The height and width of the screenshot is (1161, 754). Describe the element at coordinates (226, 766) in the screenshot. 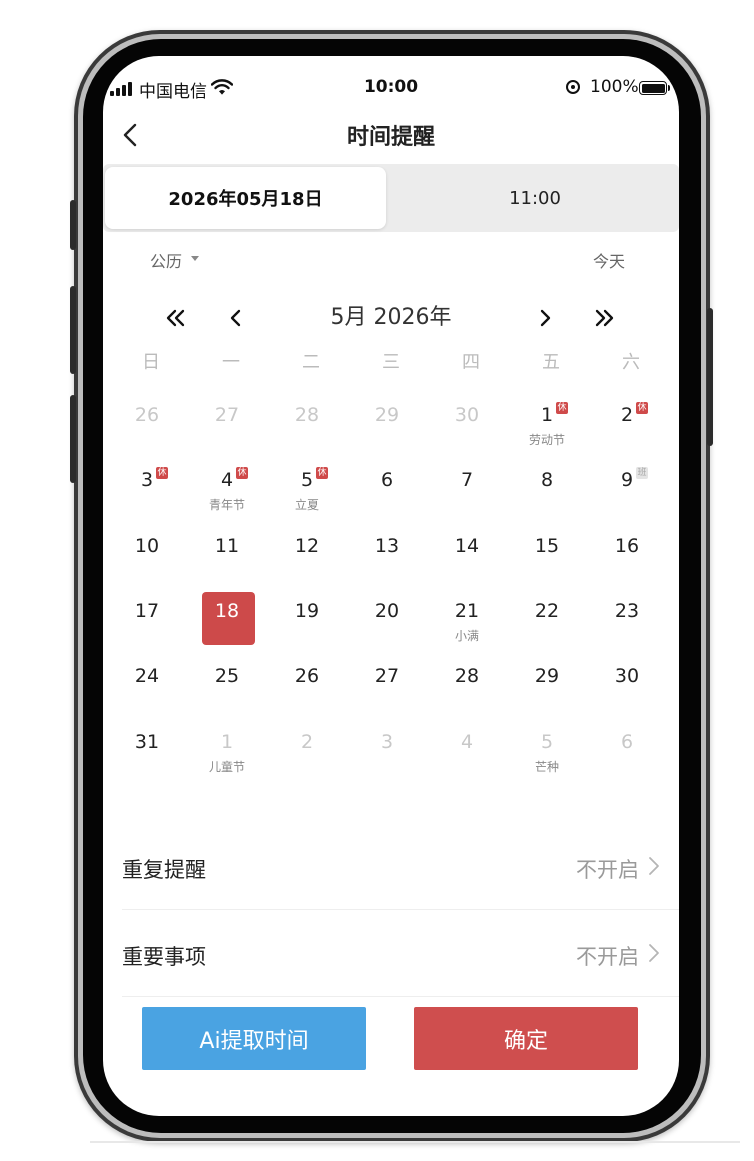

I see `day-festival-label: 儿童节` at that location.